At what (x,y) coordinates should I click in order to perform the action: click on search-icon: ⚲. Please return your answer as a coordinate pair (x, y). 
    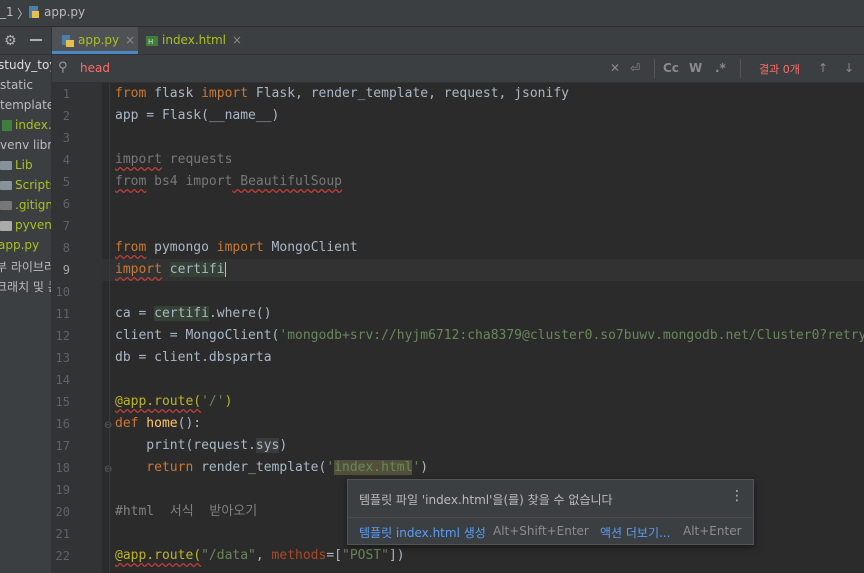
    Looking at the image, I should click on (63, 67).